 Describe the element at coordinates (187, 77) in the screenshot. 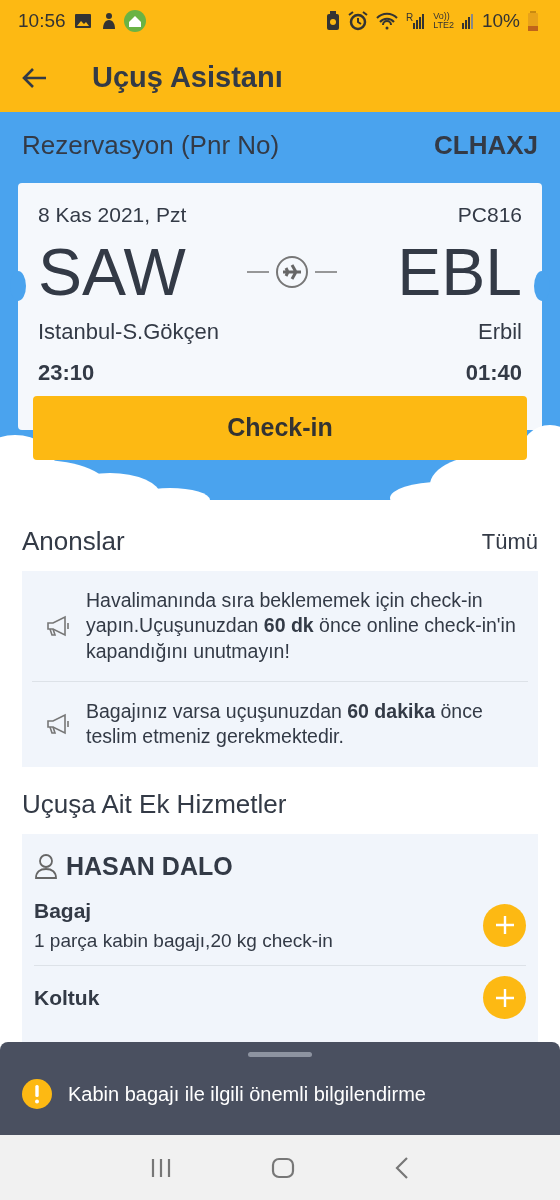

I see `screen-title: Uçuş Asistanı` at that location.